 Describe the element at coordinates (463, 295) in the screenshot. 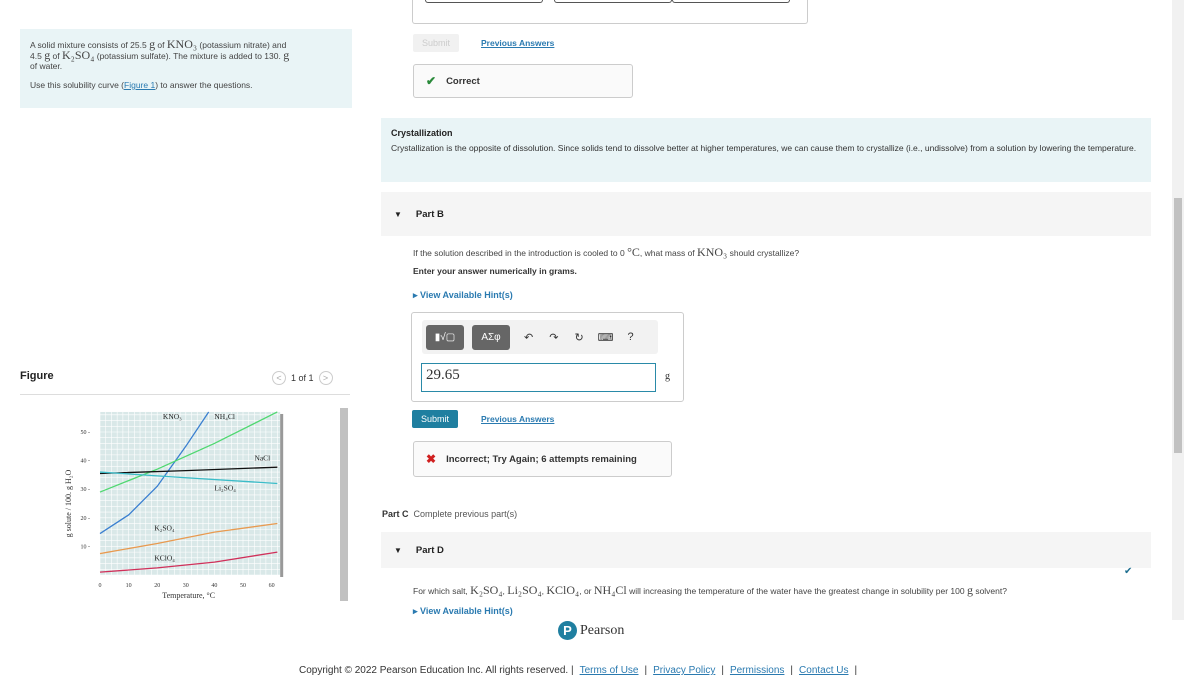

I see `part-b-hint-toggle: ▸ View Available Hint(s)` at that location.